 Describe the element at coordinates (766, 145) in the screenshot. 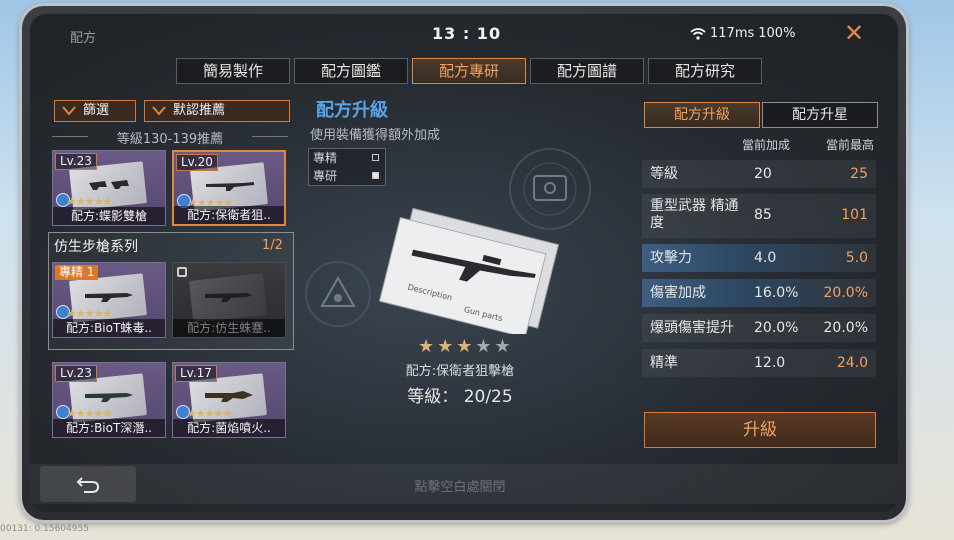

I see `column-current: 當前加成` at that location.